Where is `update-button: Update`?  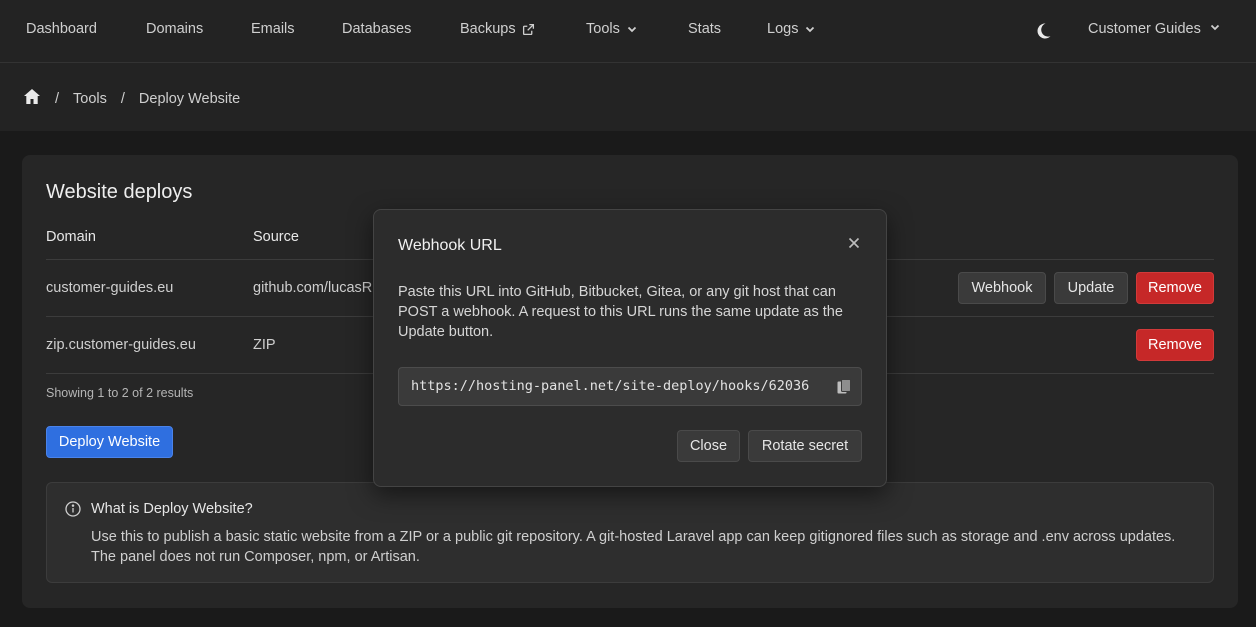
update-button: Update is located at coordinates (1091, 288).